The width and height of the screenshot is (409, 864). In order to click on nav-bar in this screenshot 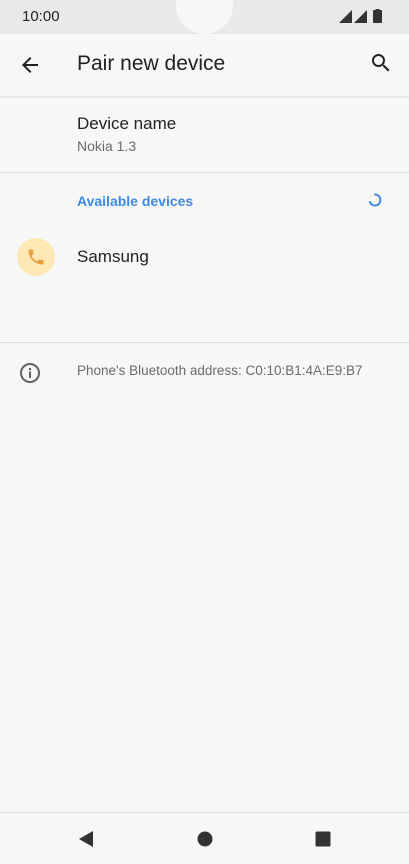, I will do `click(204, 838)`.